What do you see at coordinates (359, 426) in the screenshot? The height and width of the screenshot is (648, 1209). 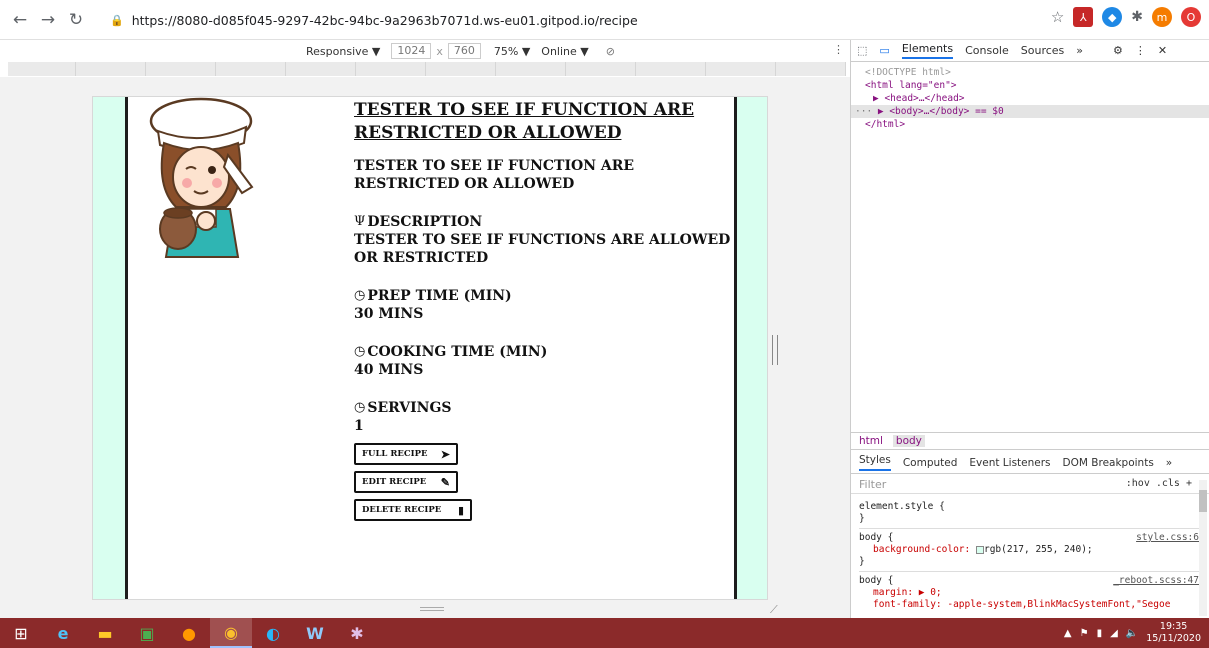 I see `servings-value: 1` at bounding box center [359, 426].